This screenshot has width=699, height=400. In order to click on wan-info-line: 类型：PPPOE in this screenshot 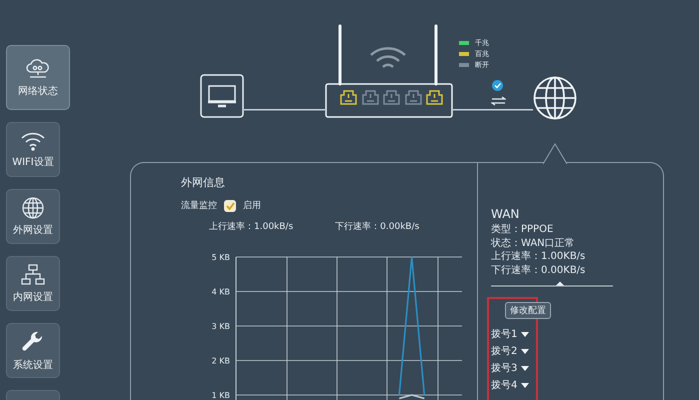, I will do `click(522, 229)`.